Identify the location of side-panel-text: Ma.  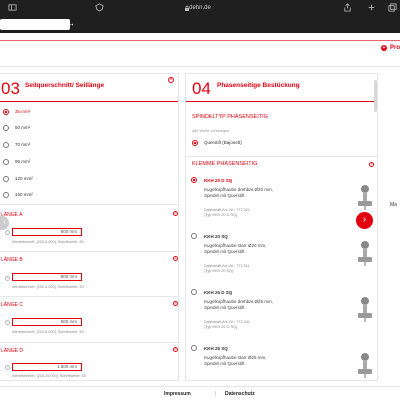
(393, 205).